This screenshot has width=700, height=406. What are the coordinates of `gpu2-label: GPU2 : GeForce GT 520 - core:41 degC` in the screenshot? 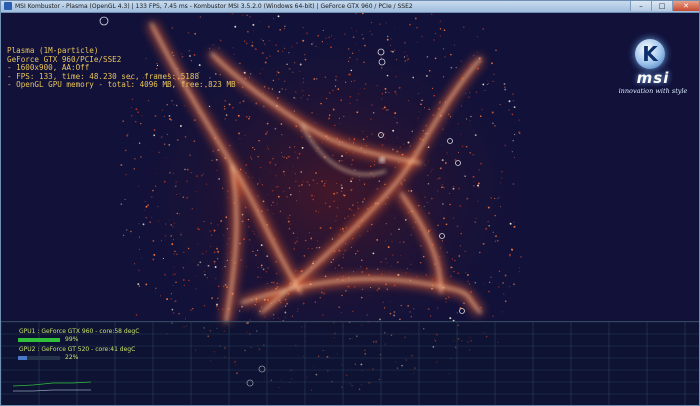 It's located at (77, 349).